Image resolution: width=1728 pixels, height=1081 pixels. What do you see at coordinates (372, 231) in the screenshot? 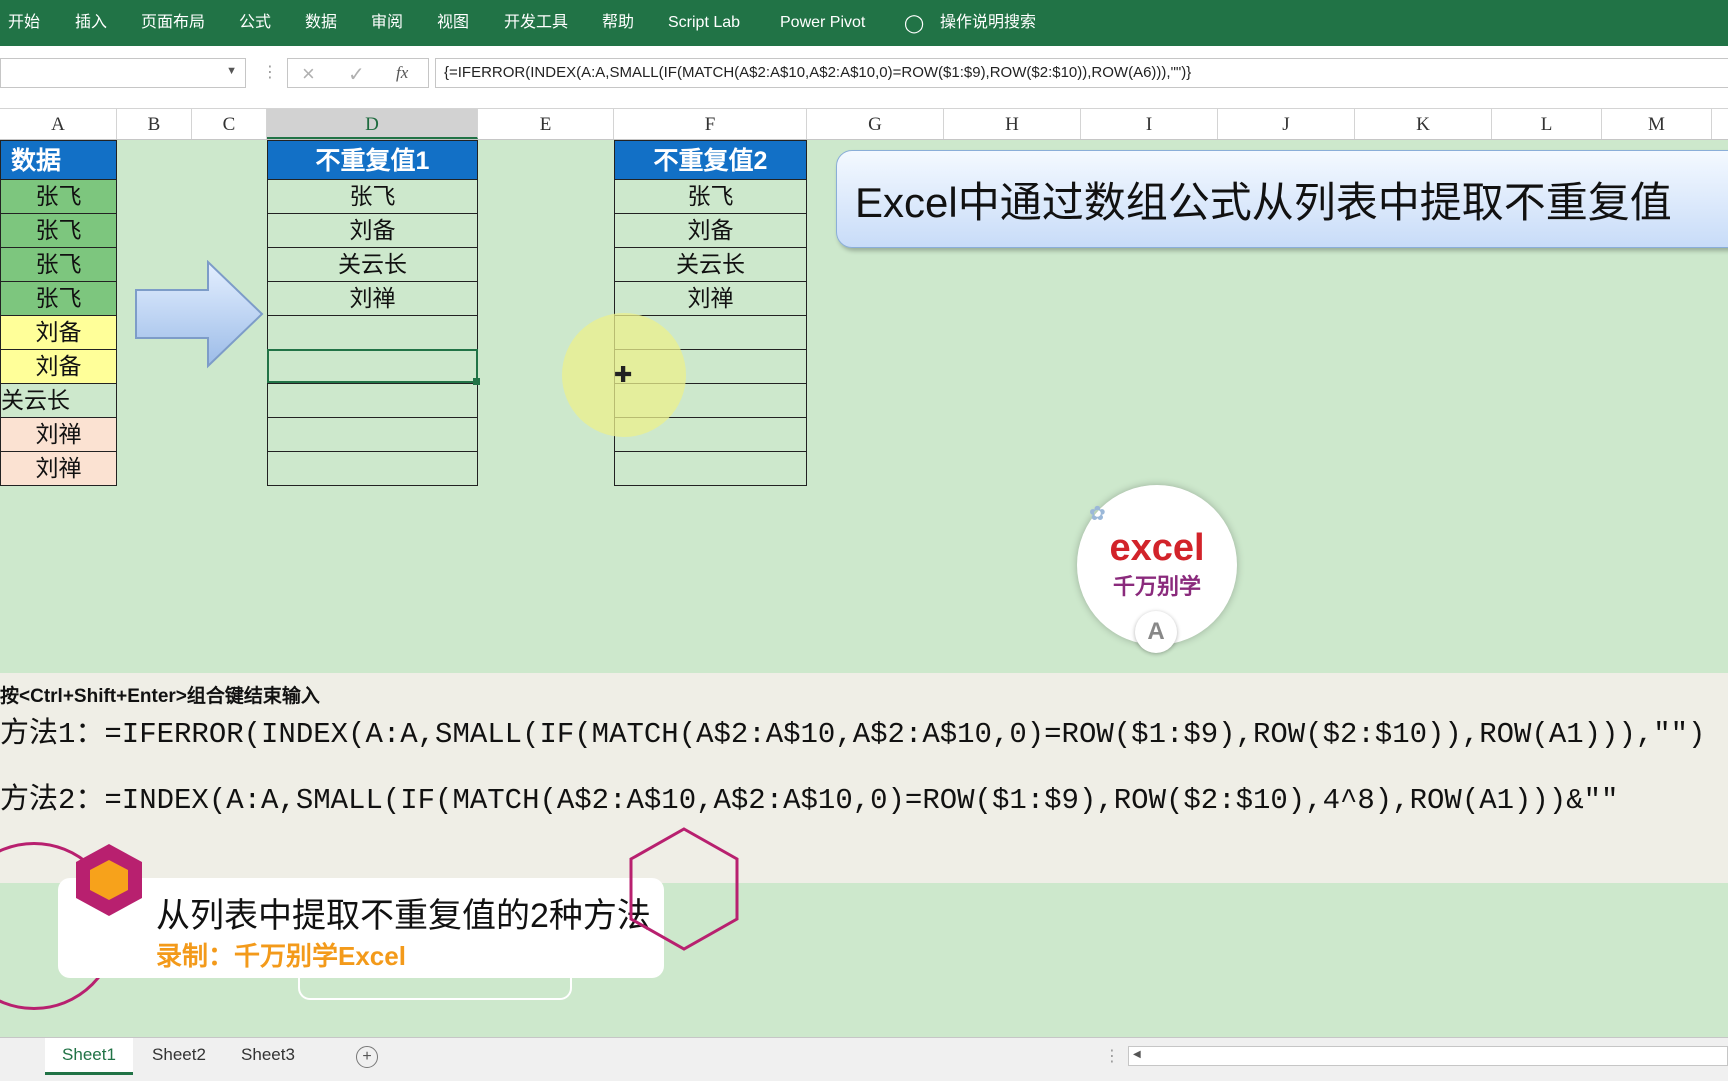
I see `result1-cell-3: 刘备` at bounding box center [372, 231].